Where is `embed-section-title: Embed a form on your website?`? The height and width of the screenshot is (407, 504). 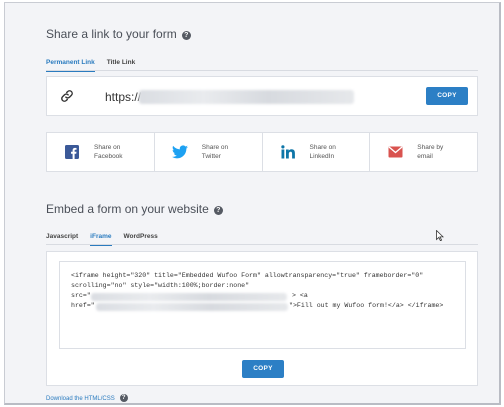 embed-section-title: Embed a form on your website? is located at coordinates (134, 209).